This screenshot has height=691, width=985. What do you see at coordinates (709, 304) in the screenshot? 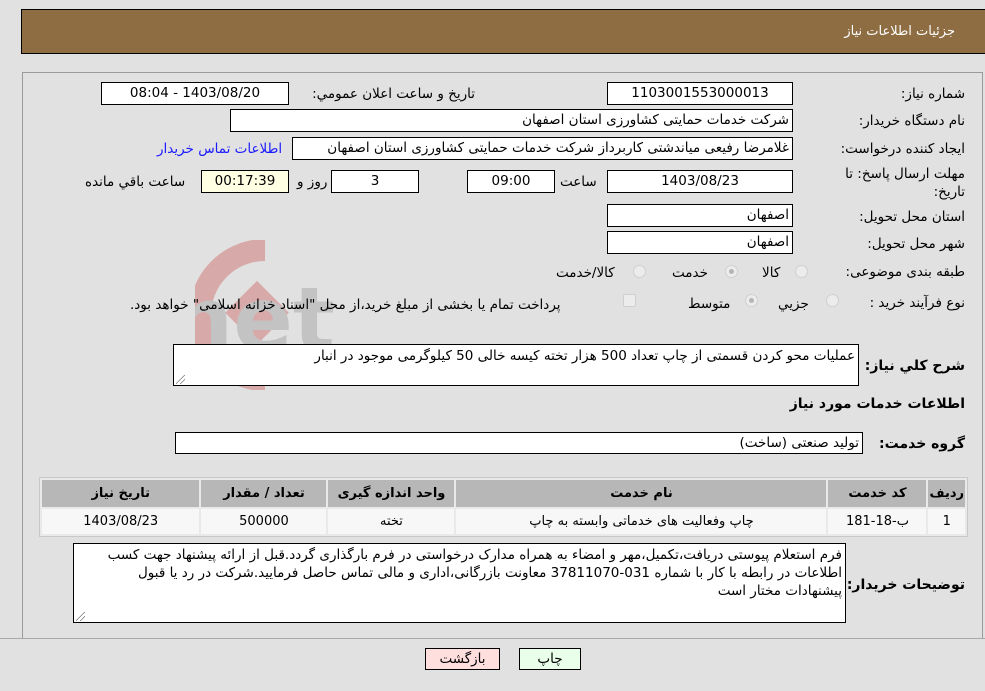
I see `process-option-medium: متوسط` at bounding box center [709, 304].